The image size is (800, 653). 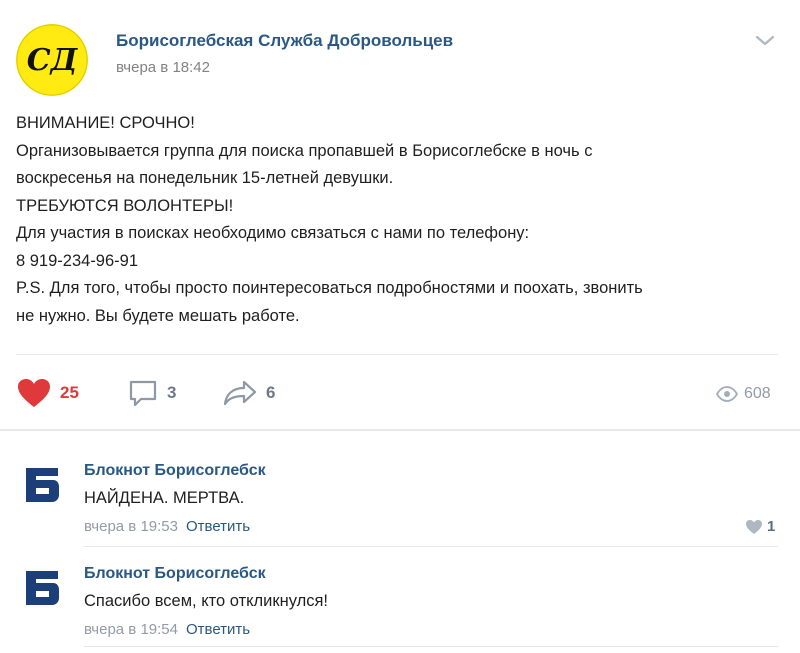 I want to click on post-text-line: ВНИМАНИЕ! СРОЧНО!, so click(x=105, y=123).